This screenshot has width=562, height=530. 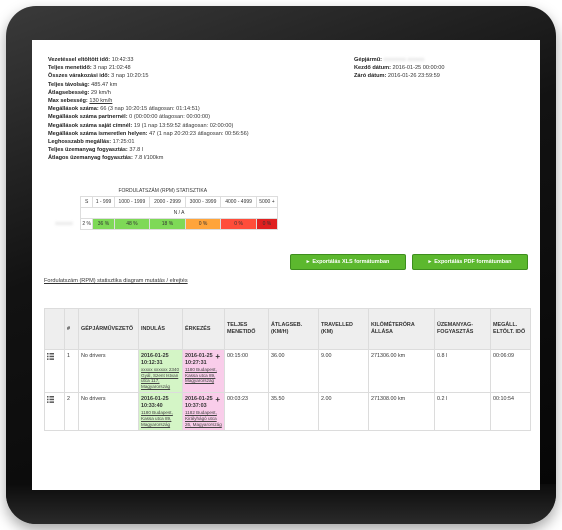 I want to click on summary-value: 3 nap 10:20:15, so click(x=130, y=76).